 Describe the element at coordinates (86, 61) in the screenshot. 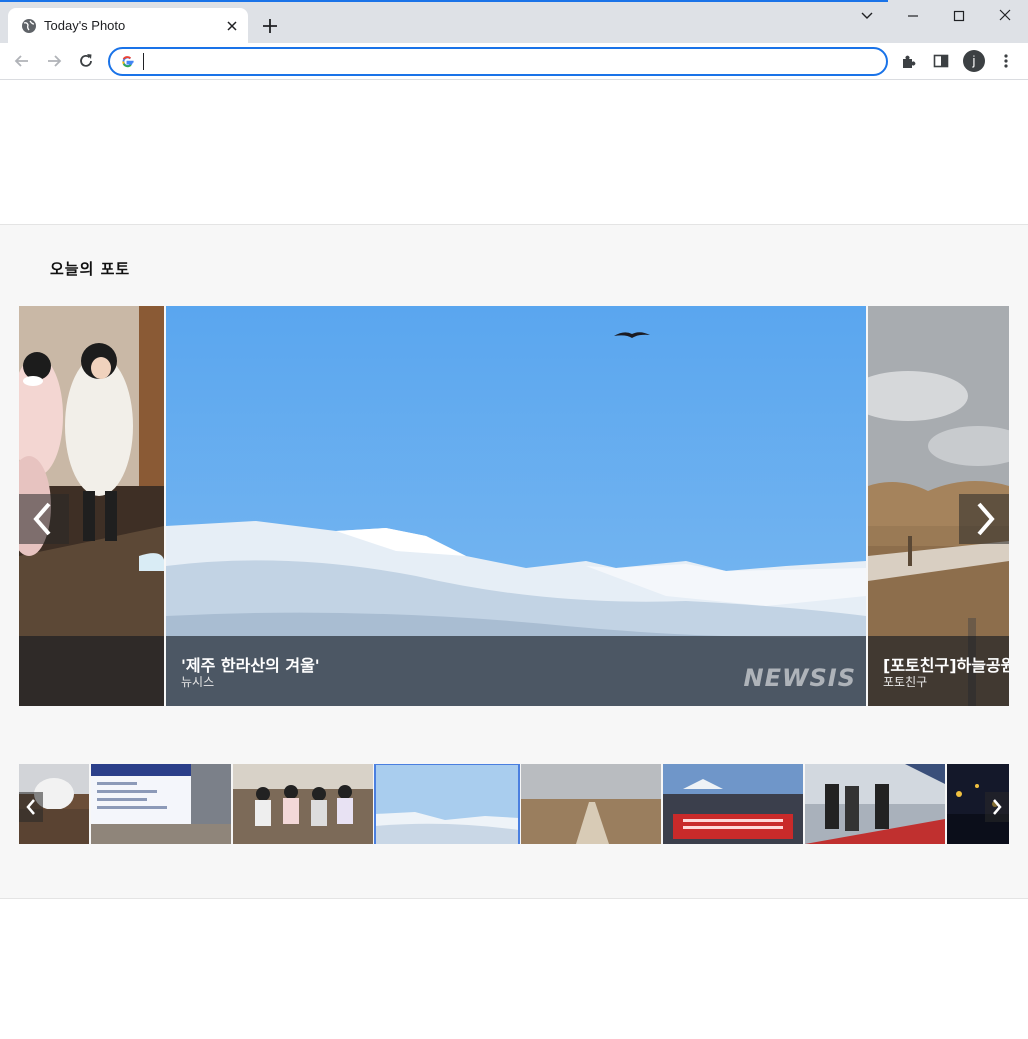

I see `reload-icon` at that location.